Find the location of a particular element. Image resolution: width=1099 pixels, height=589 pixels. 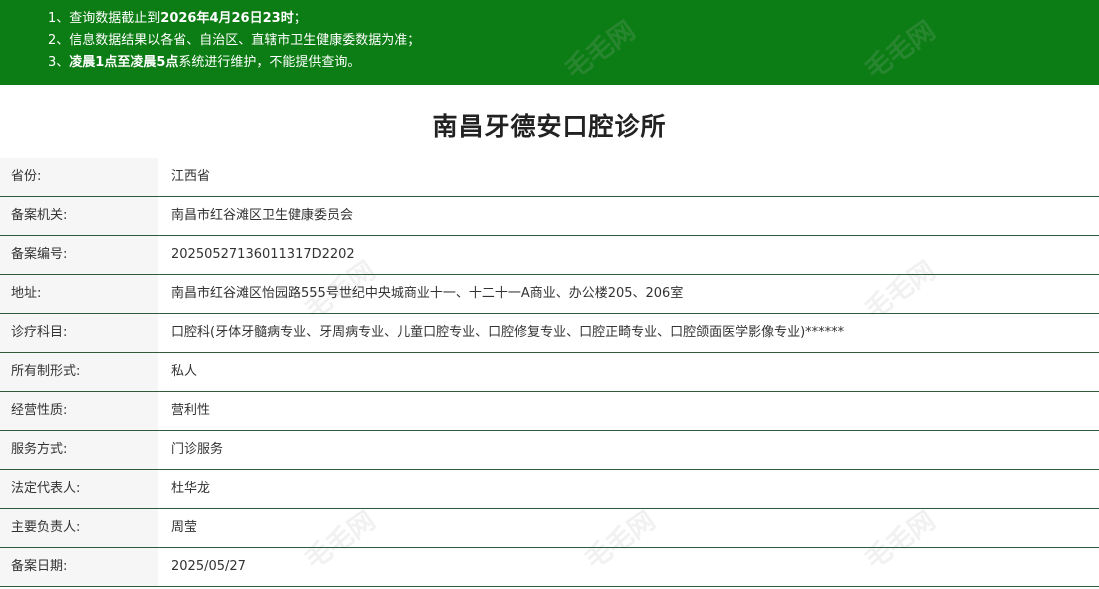

info-row-province: 省份: 江西省 is located at coordinates (549, 177).